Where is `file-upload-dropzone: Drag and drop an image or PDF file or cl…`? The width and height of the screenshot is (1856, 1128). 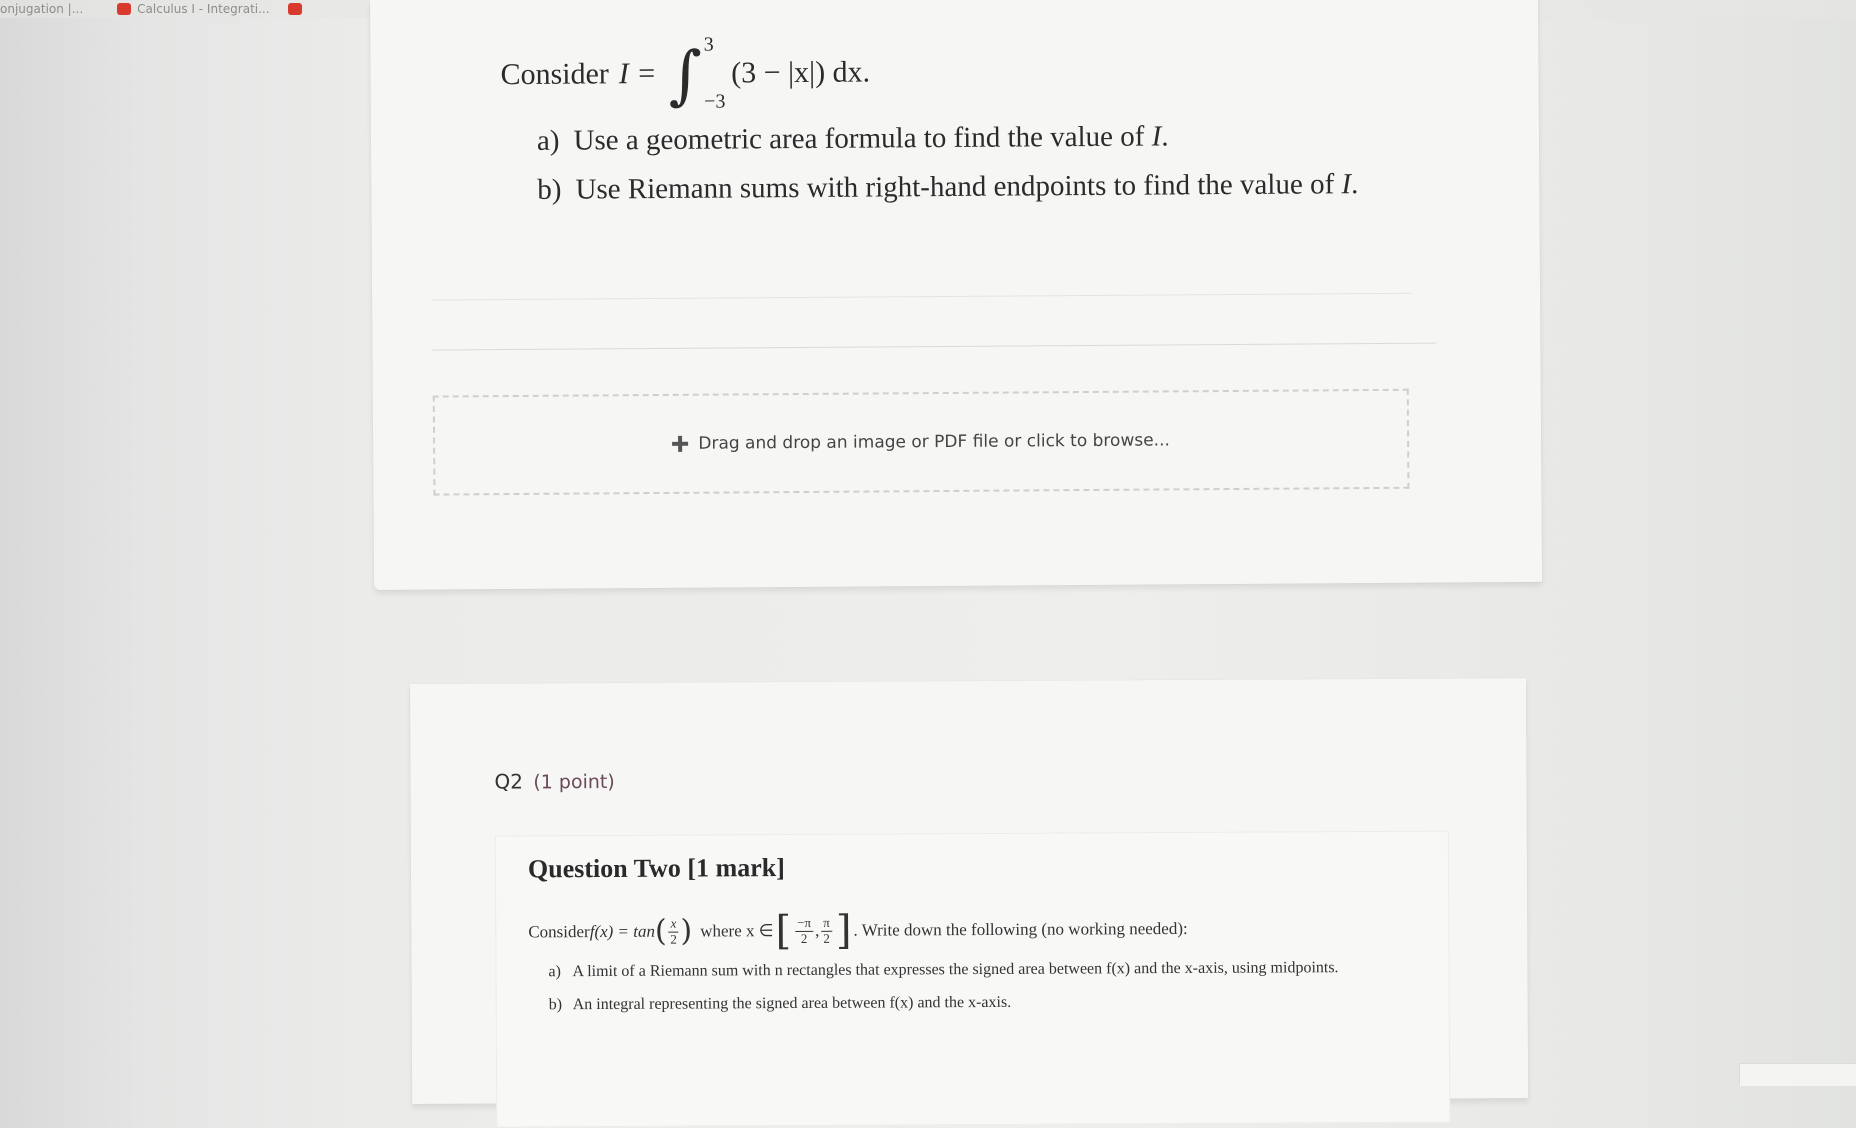
file-upload-dropzone: Drag and drop an image or PDF file or cl… is located at coordinates (921, 442).